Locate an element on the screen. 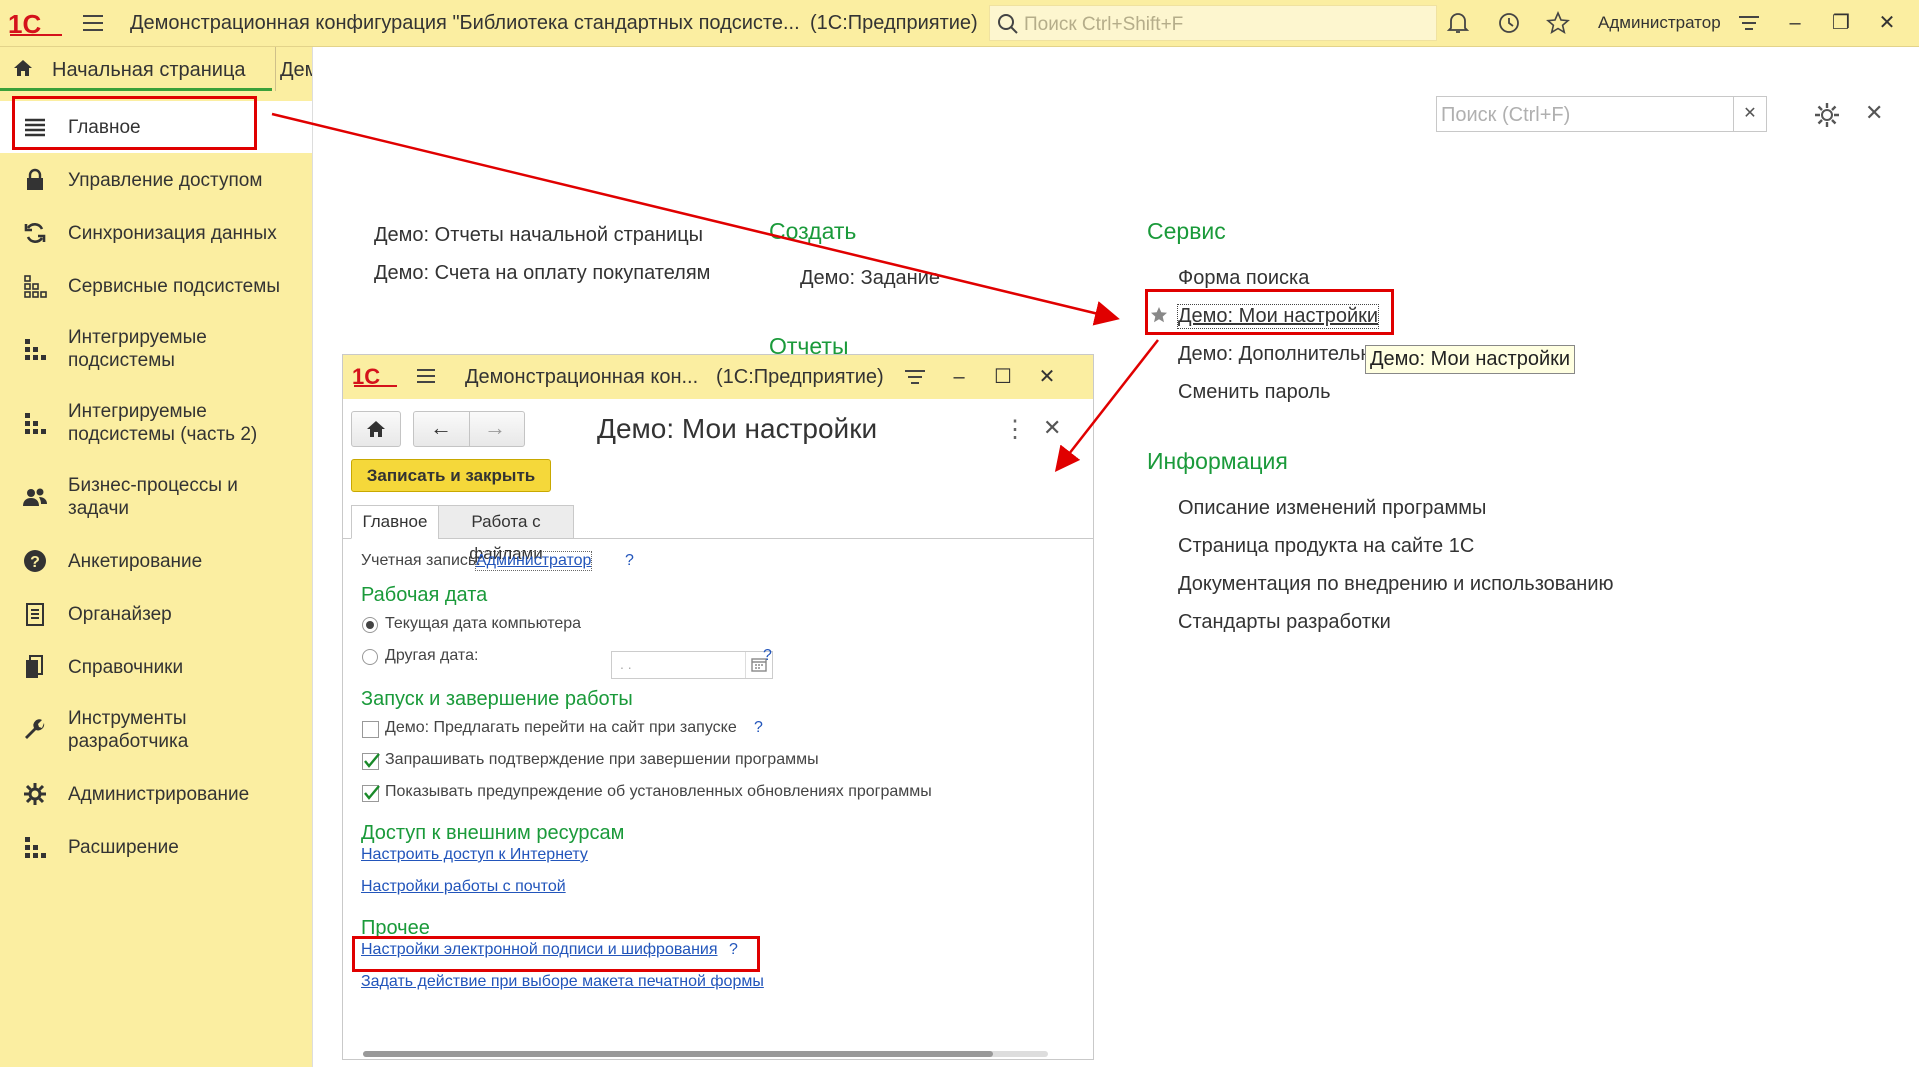 This screenshot has height=1067, width=1919. books-icon is located at coordinates (34, 666).